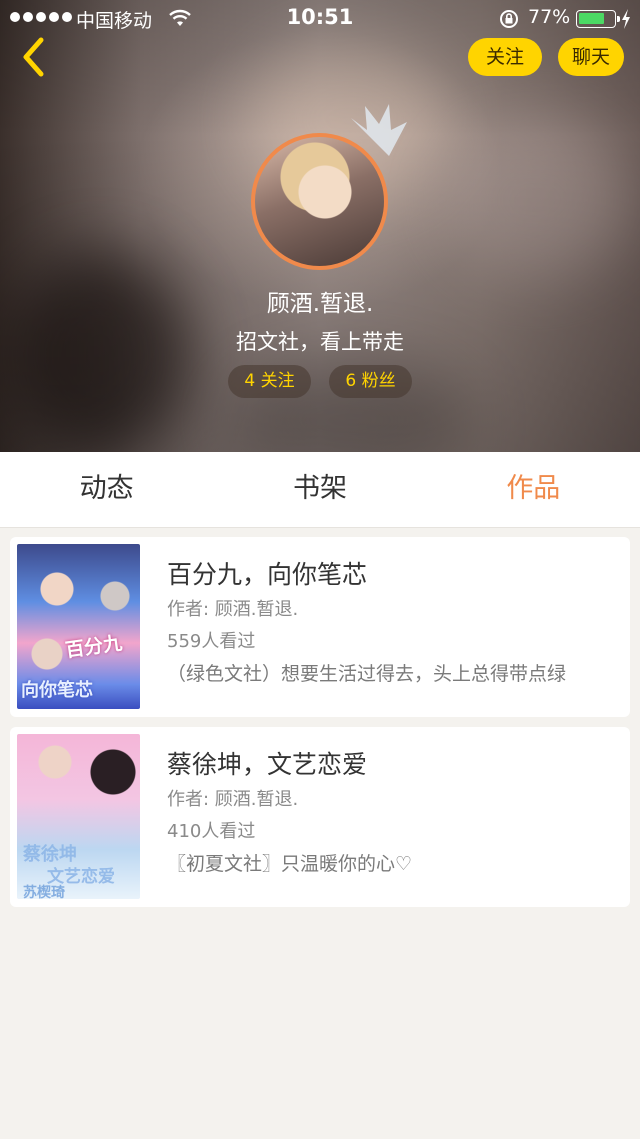  Describe the element at coordinates (320, 20) in the screenshot. I see `status-bar: 中国移动 10:51 77%` at that location.